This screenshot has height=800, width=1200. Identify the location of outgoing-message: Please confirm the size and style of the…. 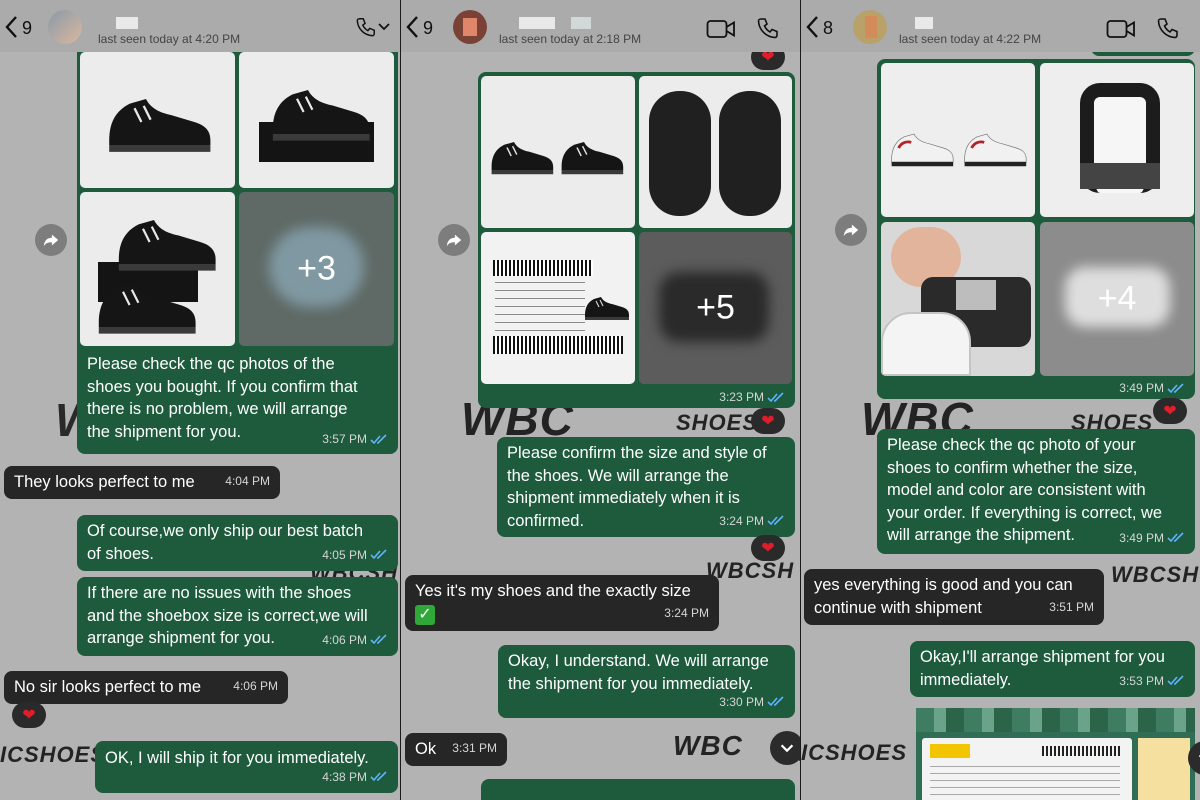
(646, 487).